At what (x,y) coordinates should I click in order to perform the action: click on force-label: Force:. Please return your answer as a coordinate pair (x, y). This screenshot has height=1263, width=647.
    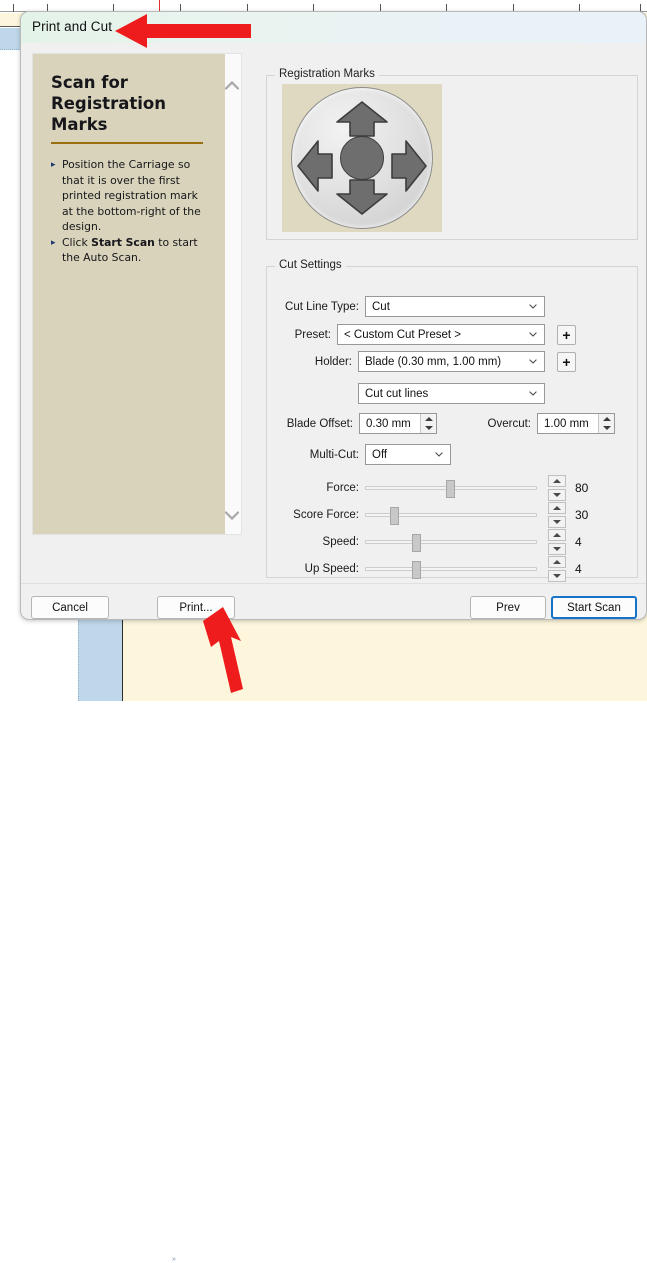
    Looking at the image, I should click on (313, 488).